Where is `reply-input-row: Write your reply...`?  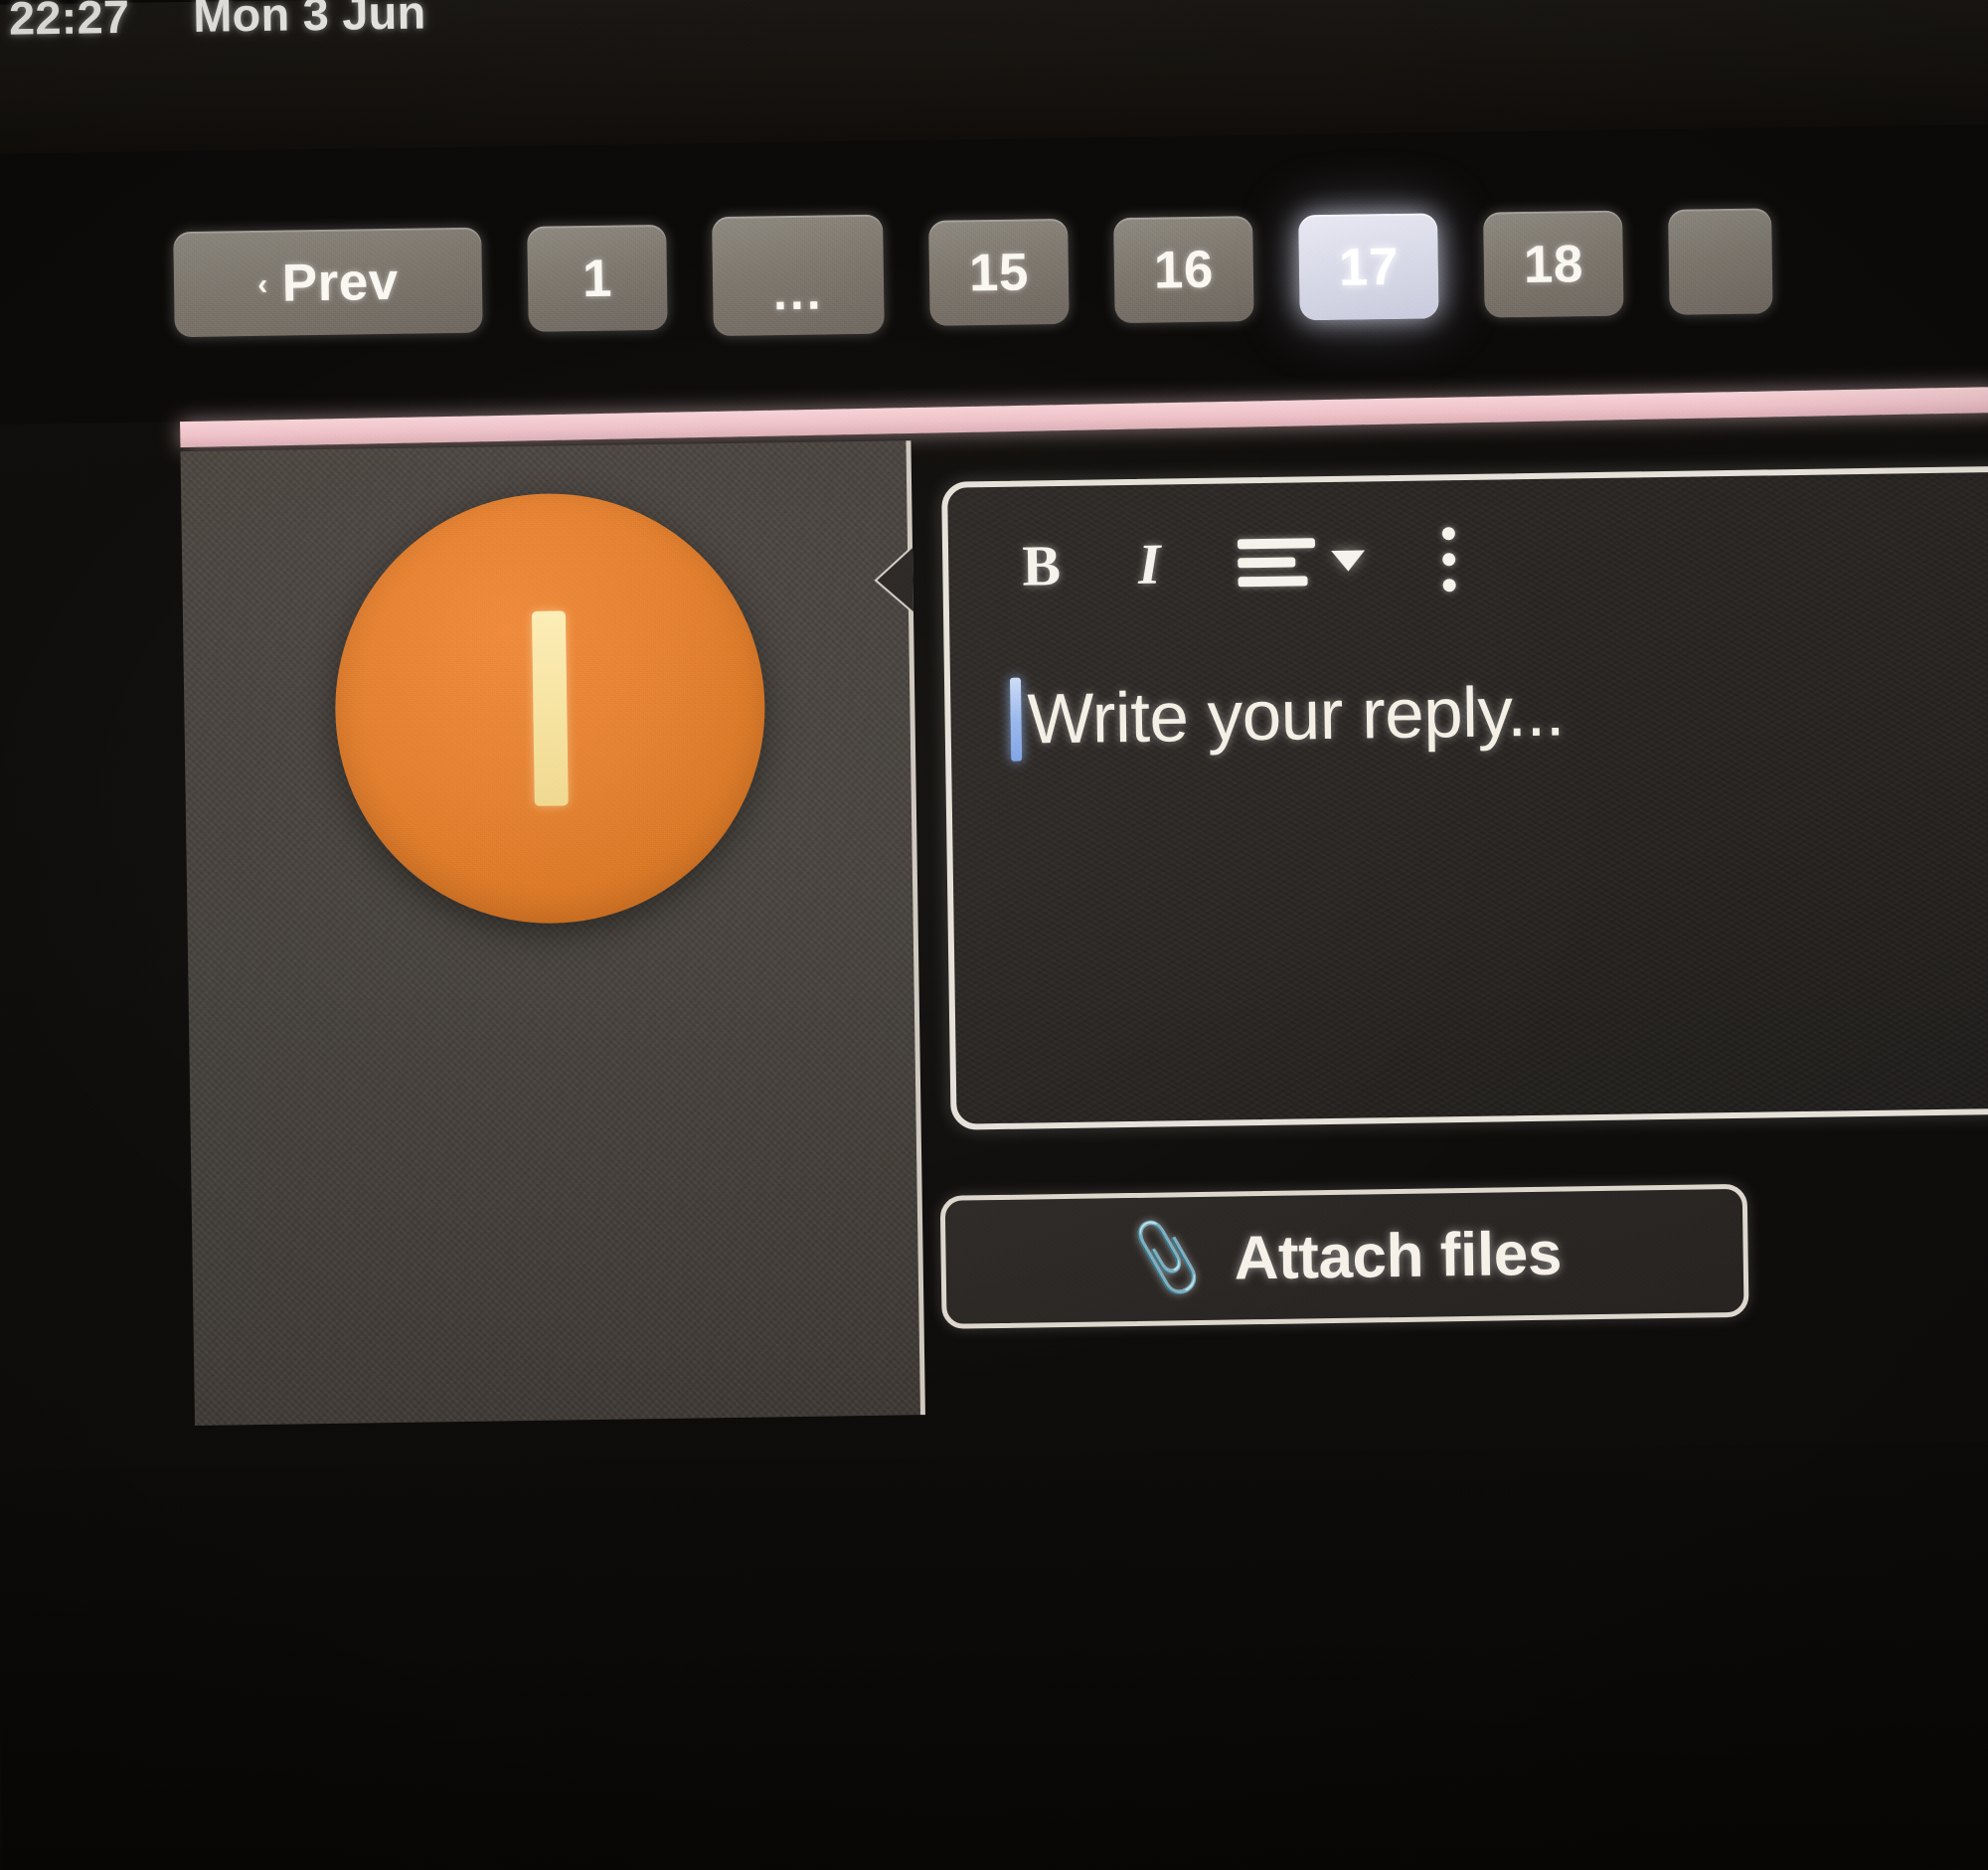
reply-input-row: Write your reply... is located at coordinates (1287, 716).